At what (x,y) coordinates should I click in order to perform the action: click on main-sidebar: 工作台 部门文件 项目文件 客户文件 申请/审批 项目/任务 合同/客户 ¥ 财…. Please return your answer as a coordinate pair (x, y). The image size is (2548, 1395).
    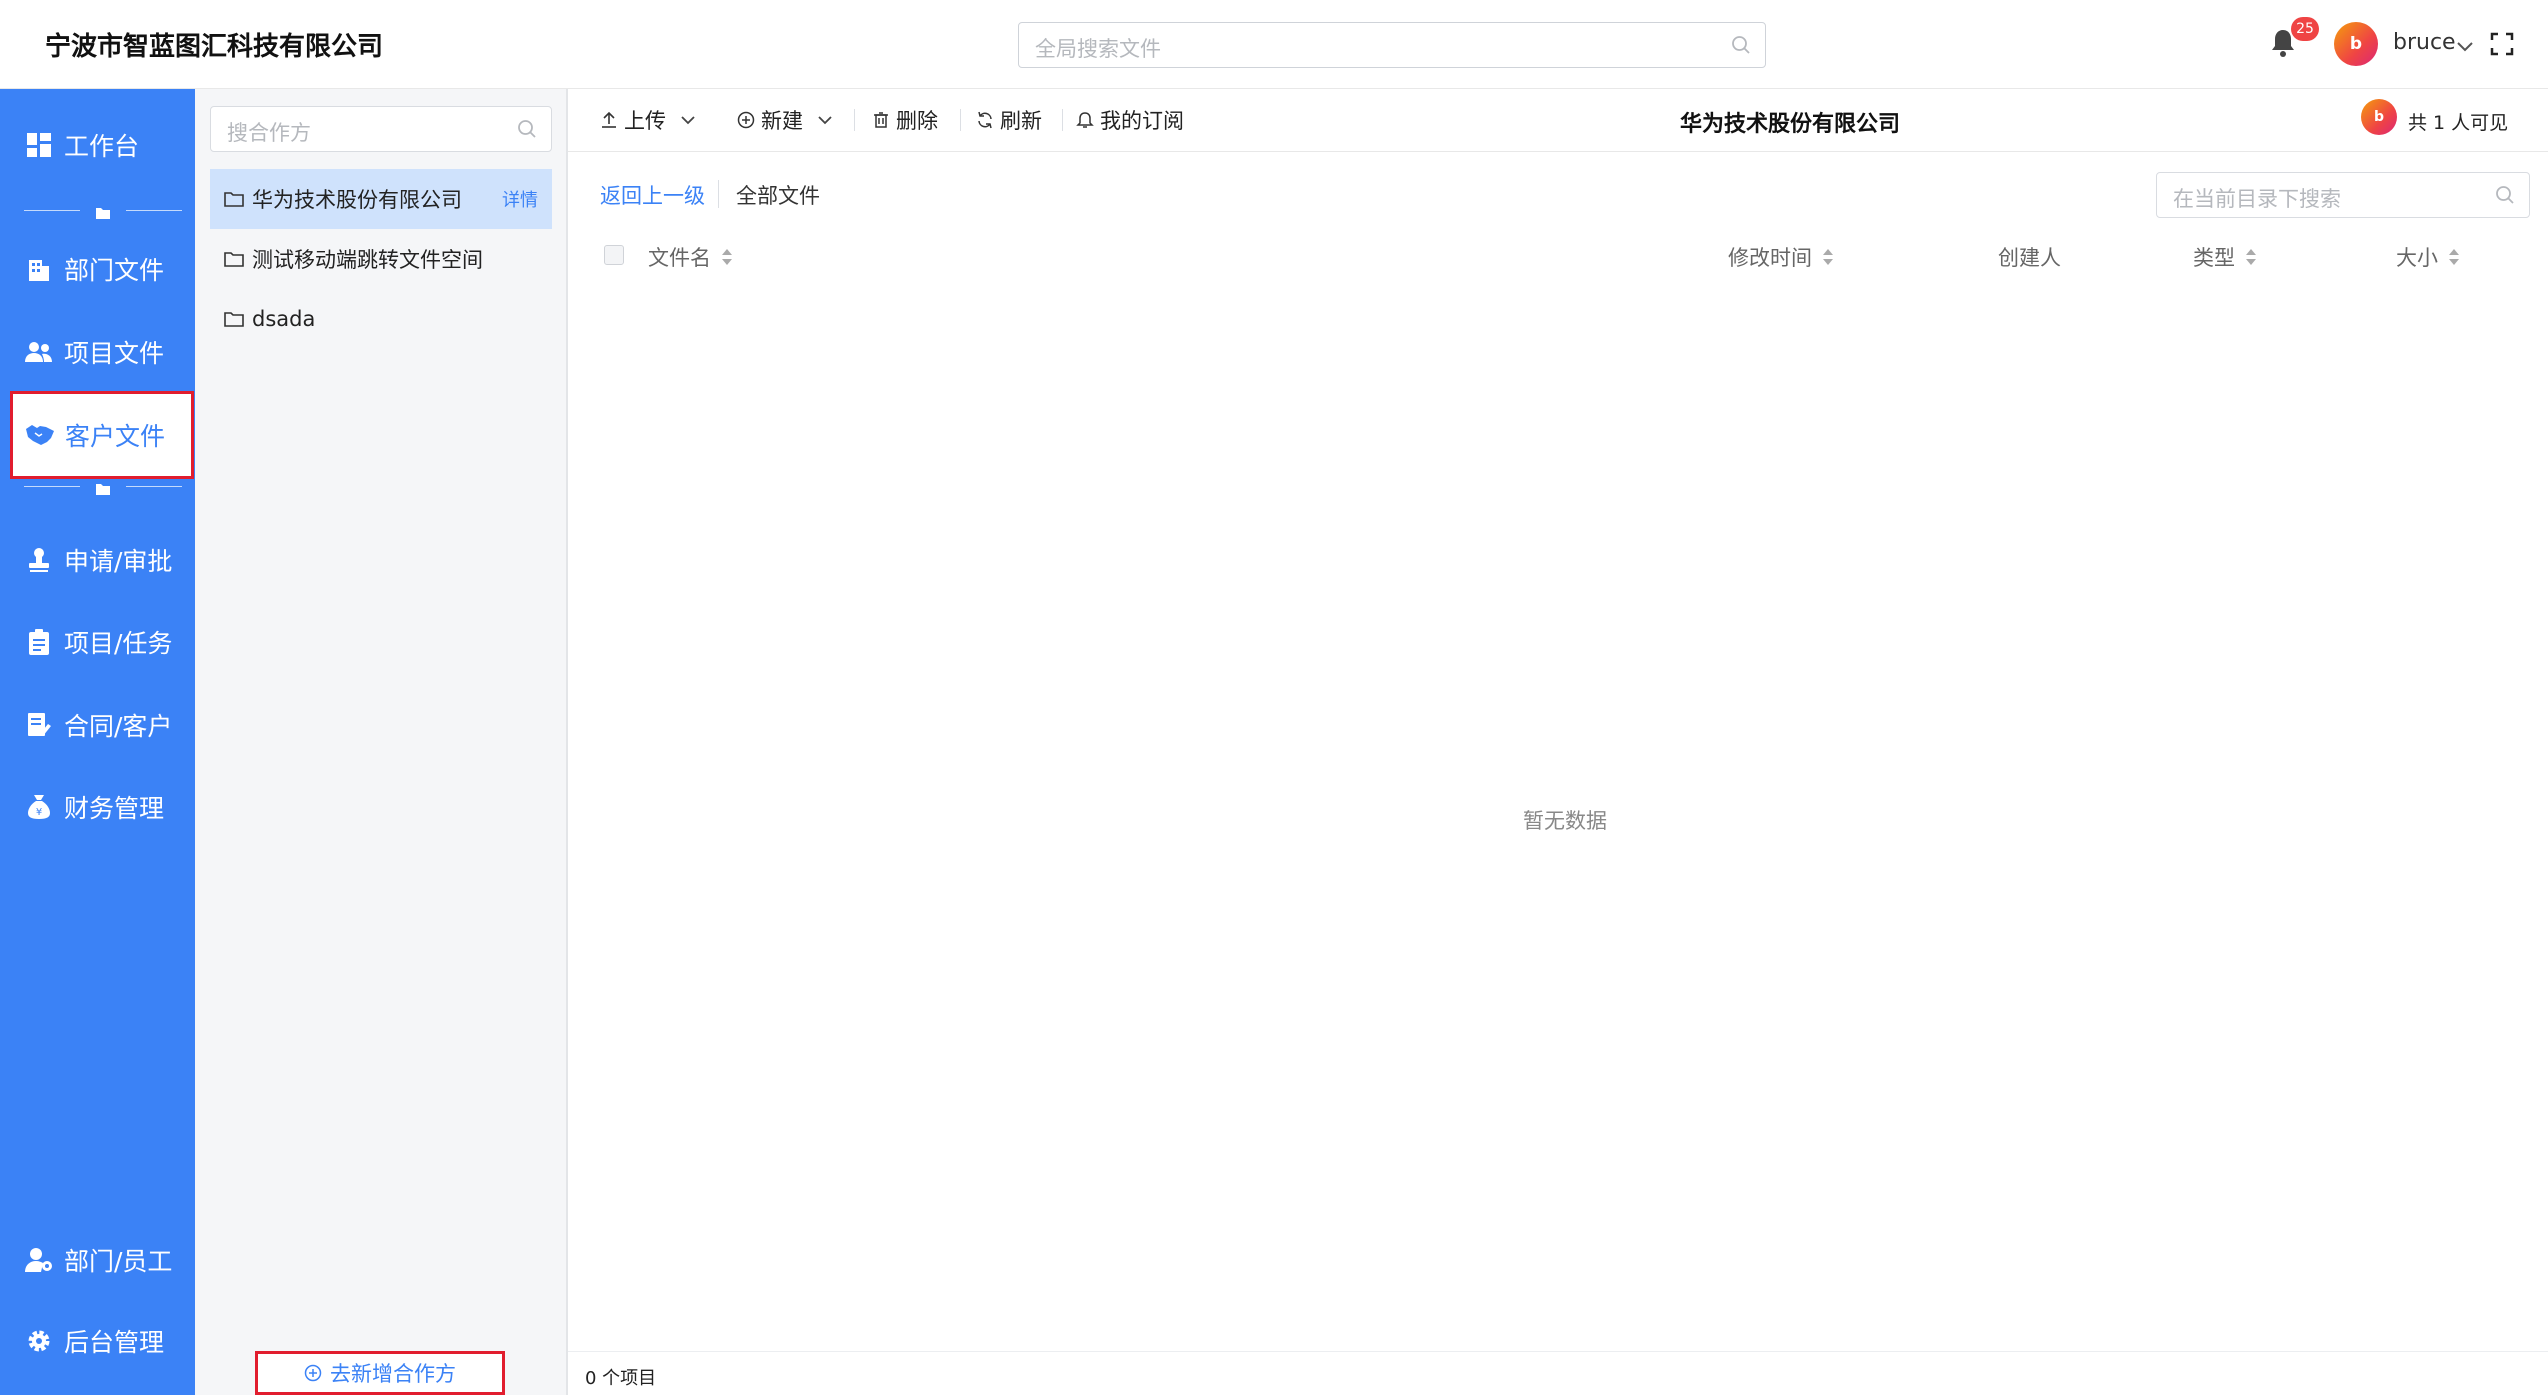
    Looking at the image, I should click on (97, 742).